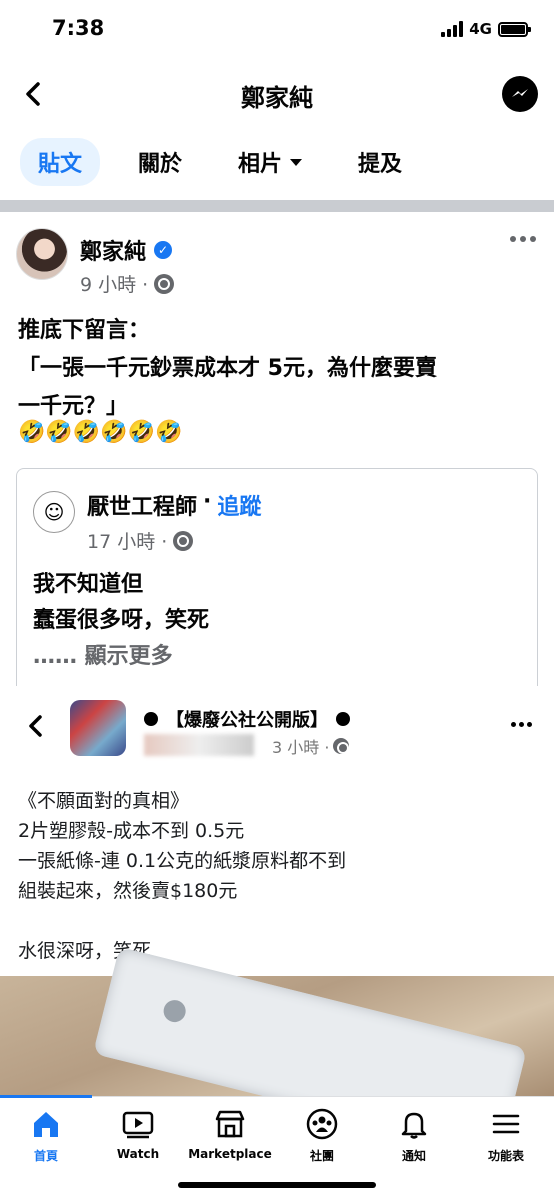 This screenshot has width=554, height=1200. I want to click on shared-time: 17 小時 ·, so click(127, 542).